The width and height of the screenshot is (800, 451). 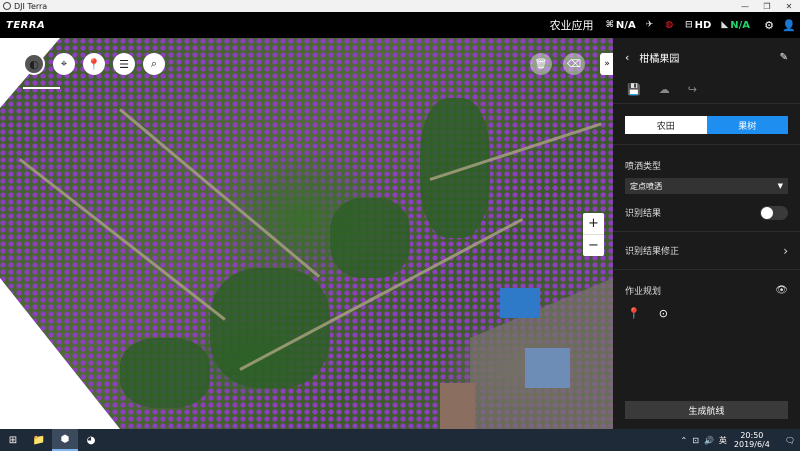 I want to click on plan-header: 作业规划 👁, so click(x=706, y=286).